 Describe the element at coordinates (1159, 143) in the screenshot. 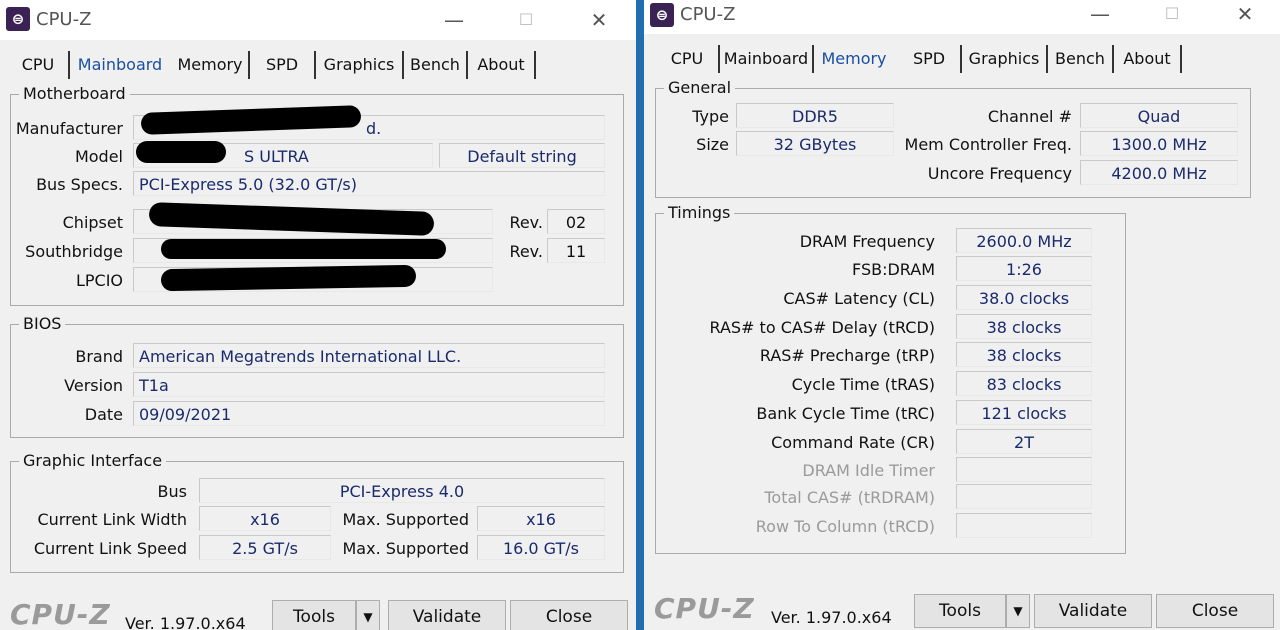

I see `mem-controller-value: 1300.0 MHz` at that location.